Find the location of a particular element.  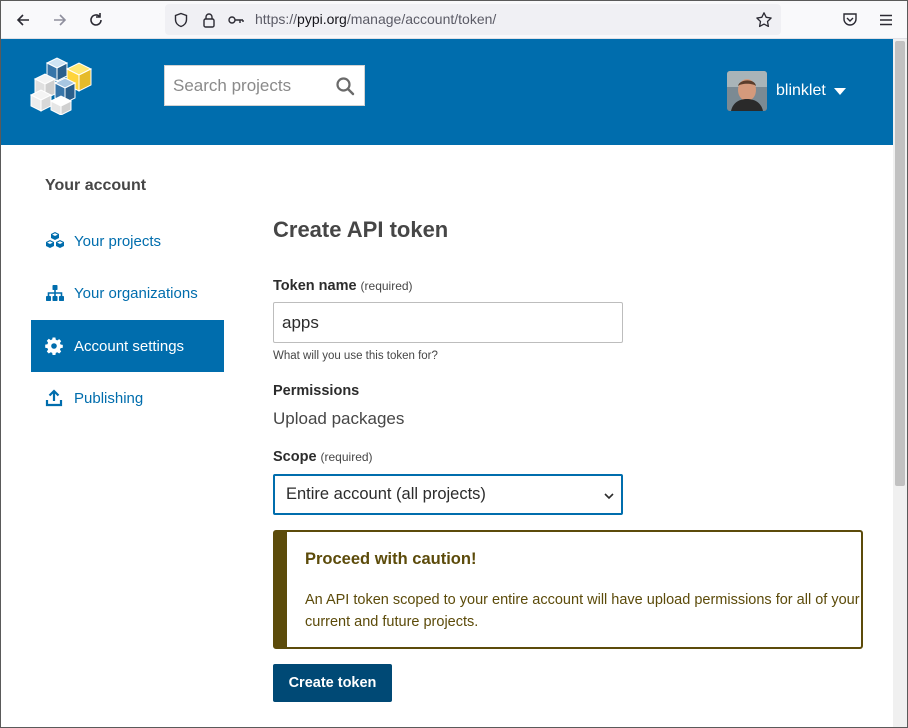

sidebar-item-your-organizations: Your organizations is located at coordinates (127, 293).